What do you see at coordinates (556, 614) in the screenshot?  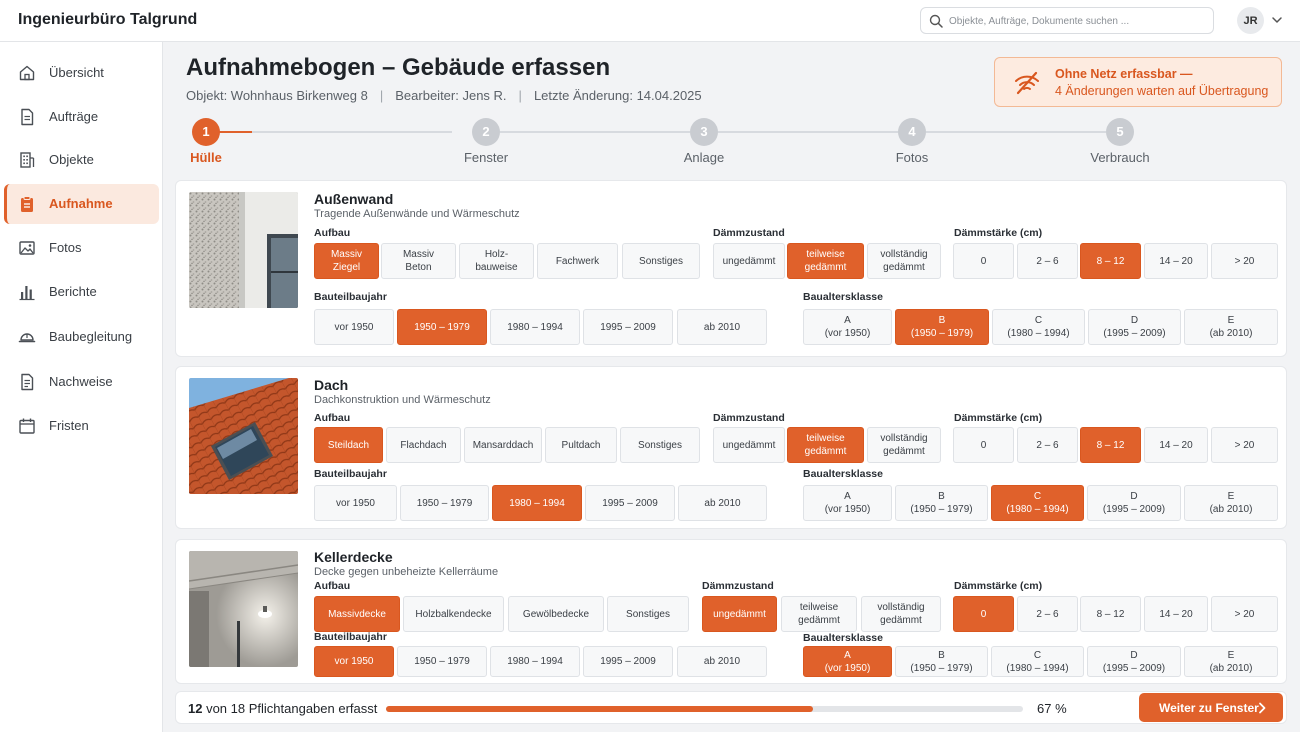 I see `option-button: Gewölbedecke` at bounding box center [556, 614].